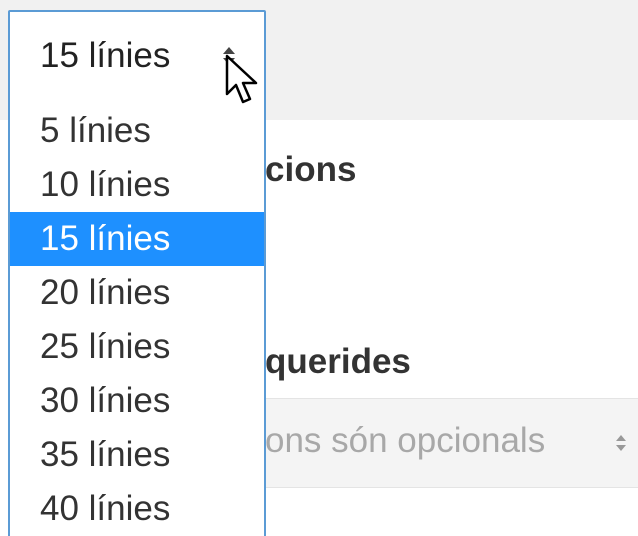 The width and height of the screenshot is (638, 536). I want to click on dropdown-option-selected: 15 línies, so click(137, 239).